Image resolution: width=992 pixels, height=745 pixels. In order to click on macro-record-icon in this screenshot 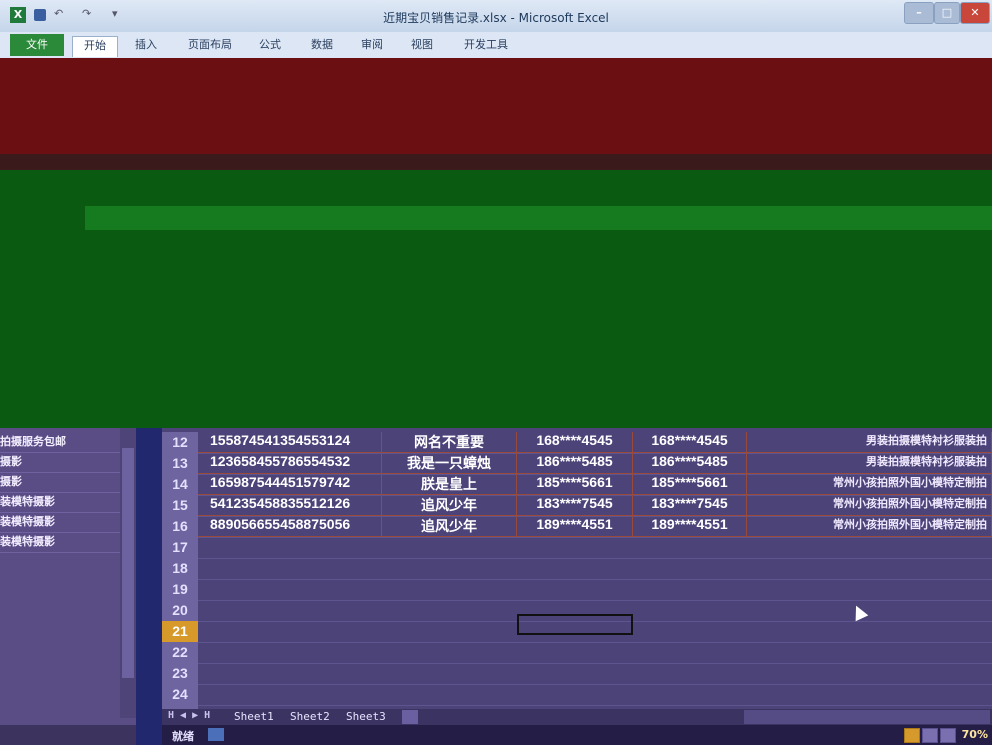, I will do `click(216, 734)`.